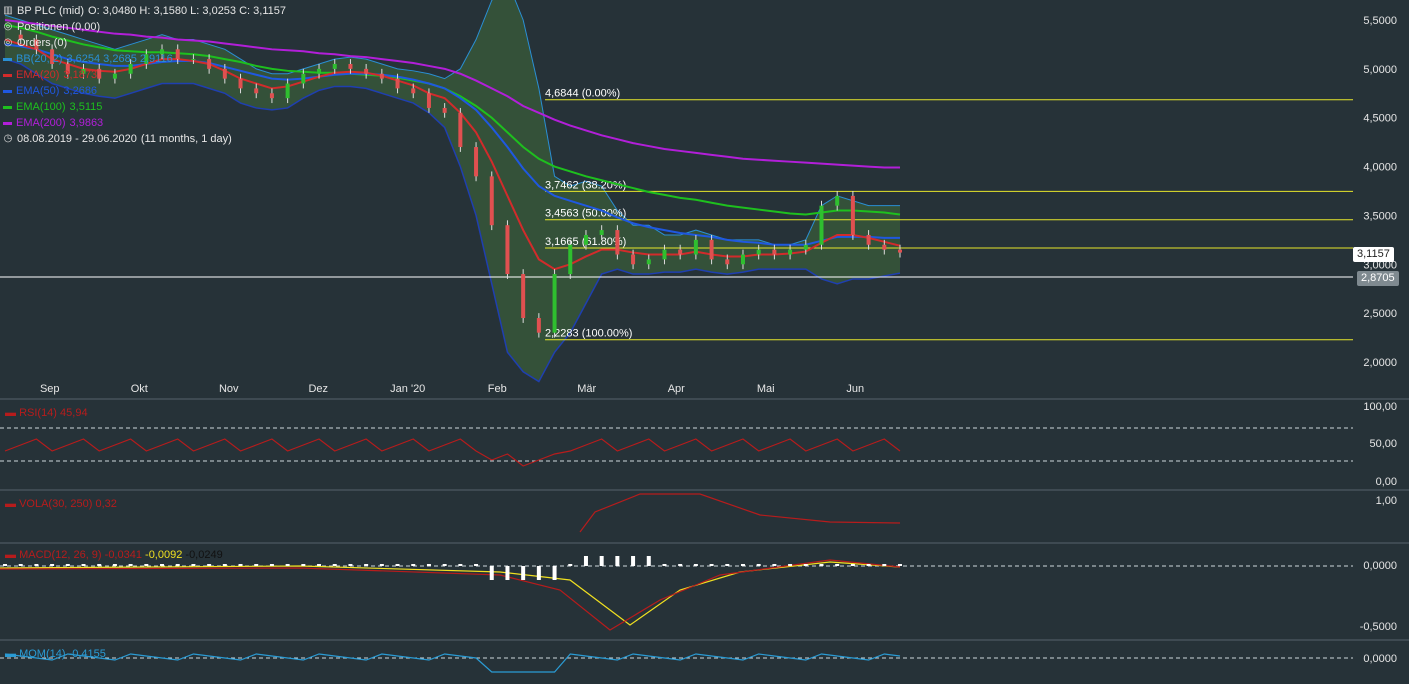 This screenshot has height=684, width=1409. Describe the element at coordinates (119, 59) in the screenshot. I see `bb-values: 3,6254 3,2685 2,9116` at that location.